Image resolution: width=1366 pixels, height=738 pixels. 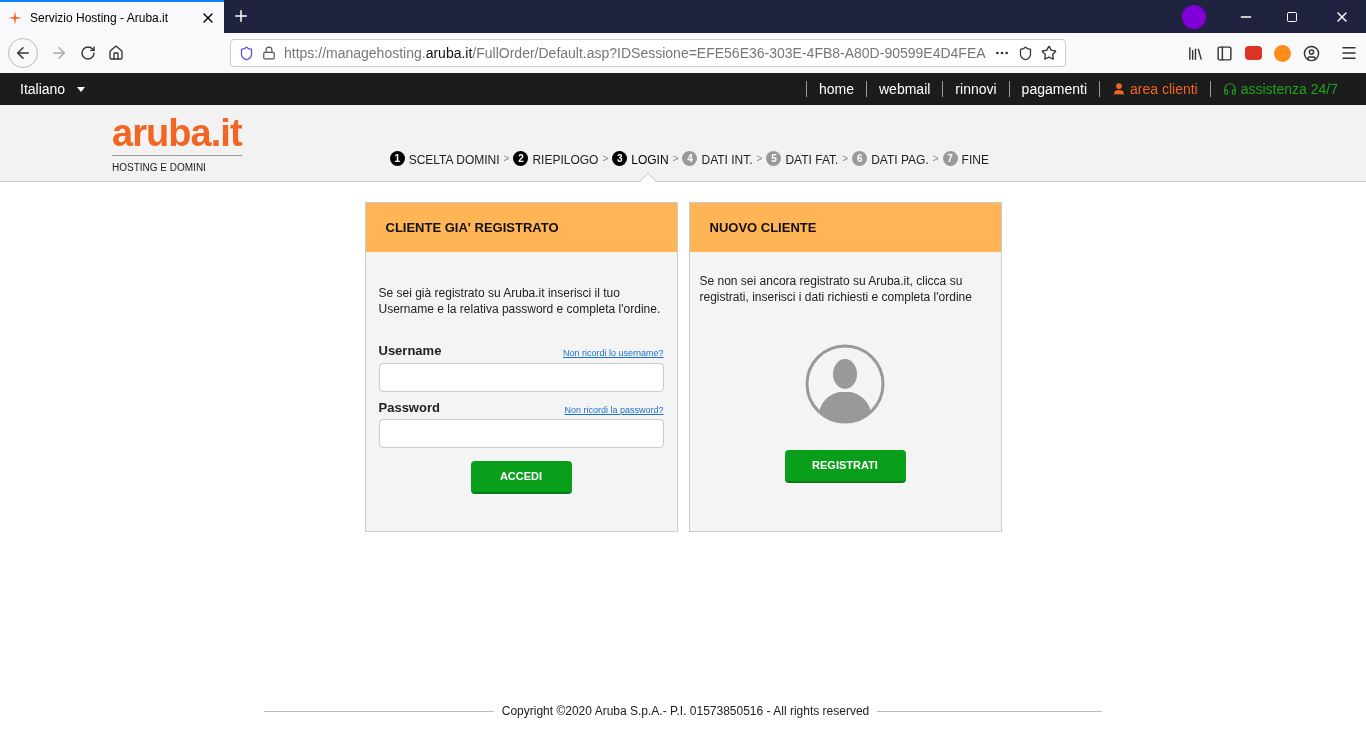 I want to click on star-icon, so click(x=1049, y=53).